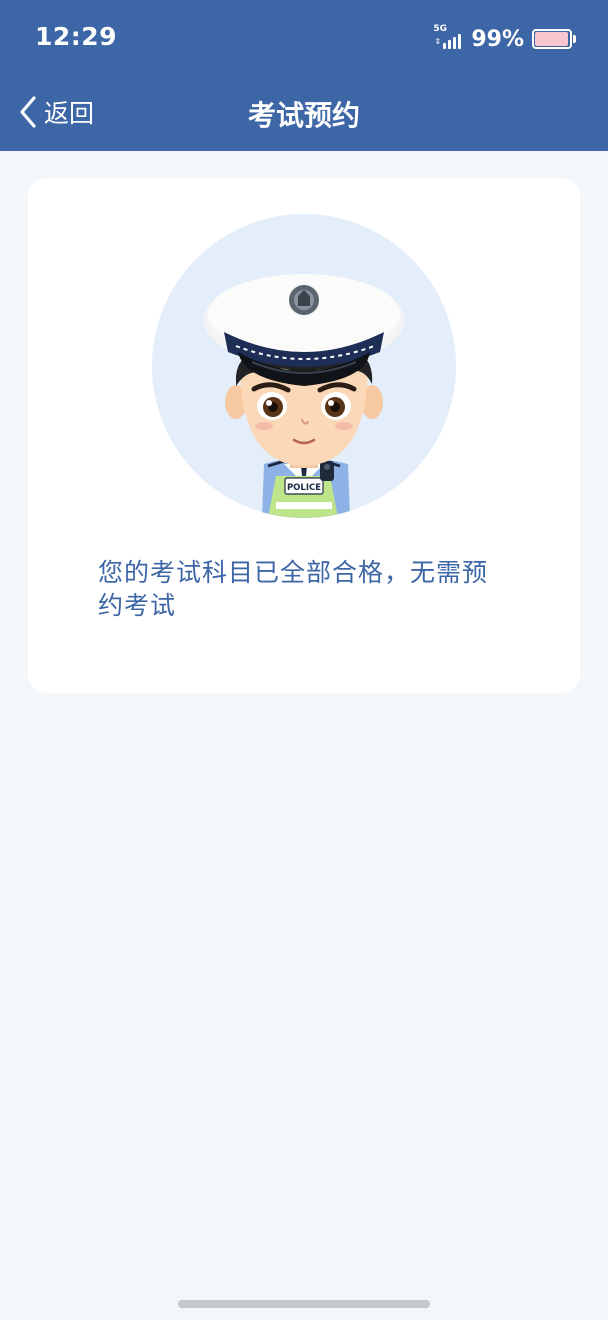  I want to click on signal-icon: 5G ⇕, so click(449, 37).